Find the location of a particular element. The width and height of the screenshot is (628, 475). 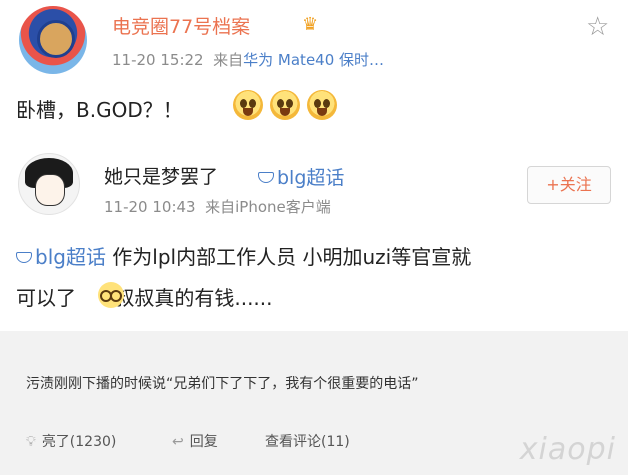

repost-text-line1: blg超话 作为lpl内部工作人员 小明加uzi等官宣就 is located at coordinates (243, 255).